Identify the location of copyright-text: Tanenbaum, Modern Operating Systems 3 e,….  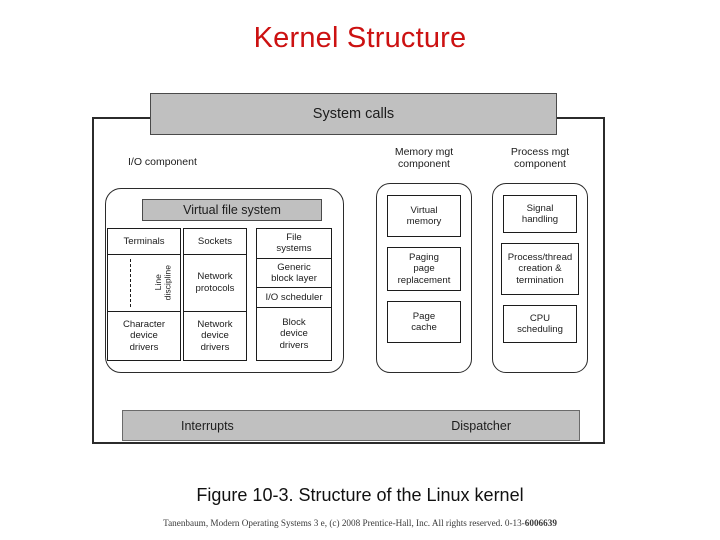
(344, 523).